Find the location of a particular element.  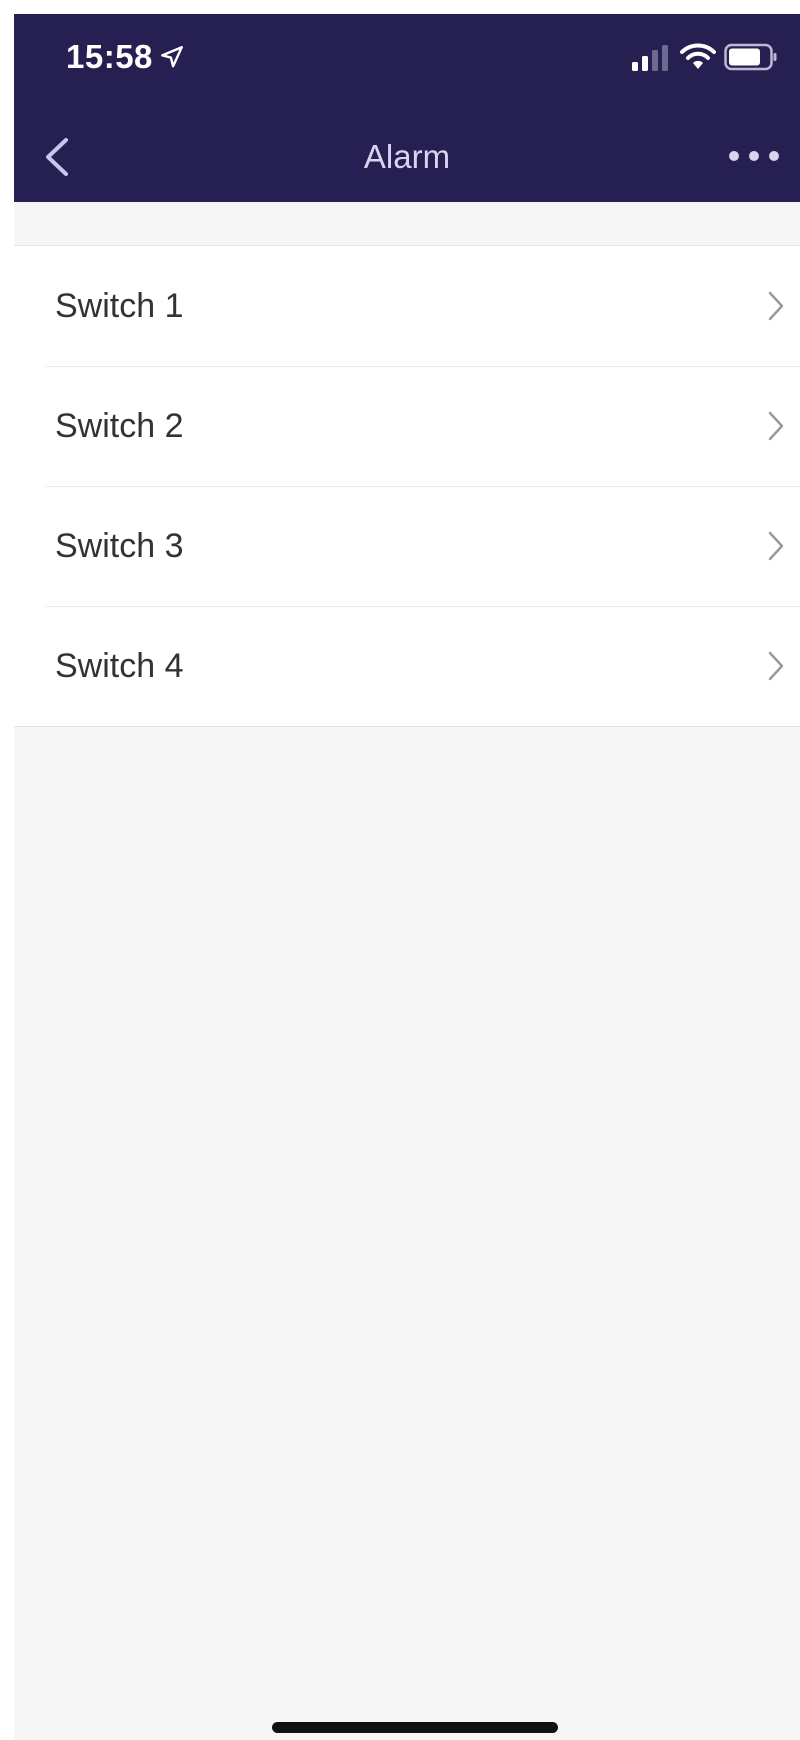

more-options-icon is located at coordinates (754, 156).